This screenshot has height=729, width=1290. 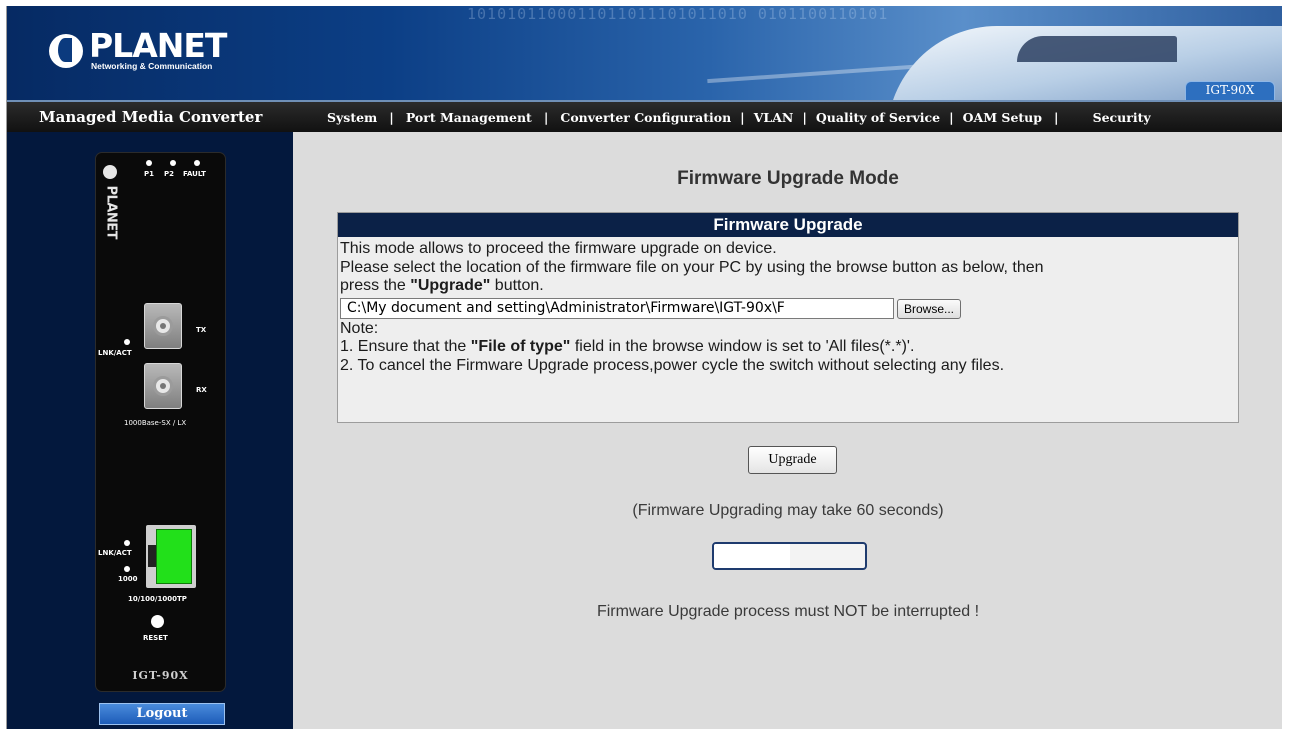 I want to click on fiber-port-tx-hole, so click(x=163, y=326).